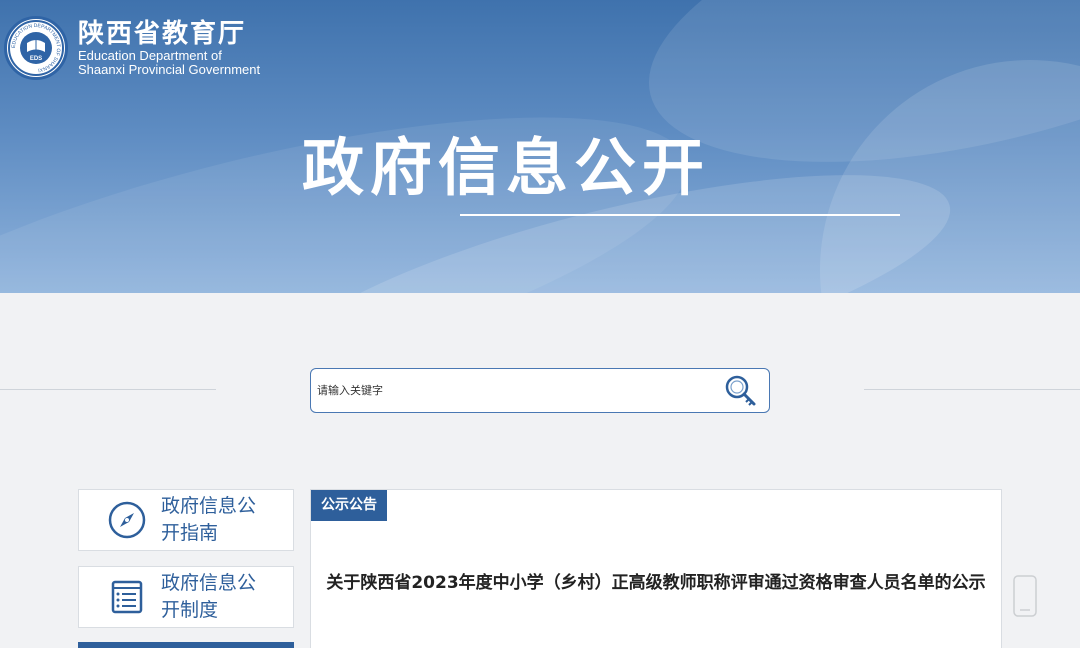 The image size is (1080, 648). I want to click on sidebar-item-system: 政府信息公开制度, so click(186, 597).